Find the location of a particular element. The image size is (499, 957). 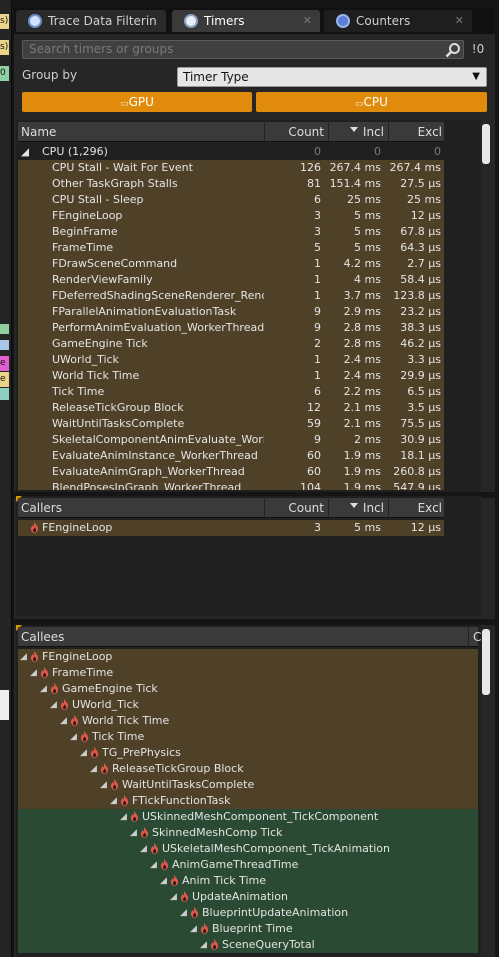

column-callees: Callees is located at coordinates (42, 637).